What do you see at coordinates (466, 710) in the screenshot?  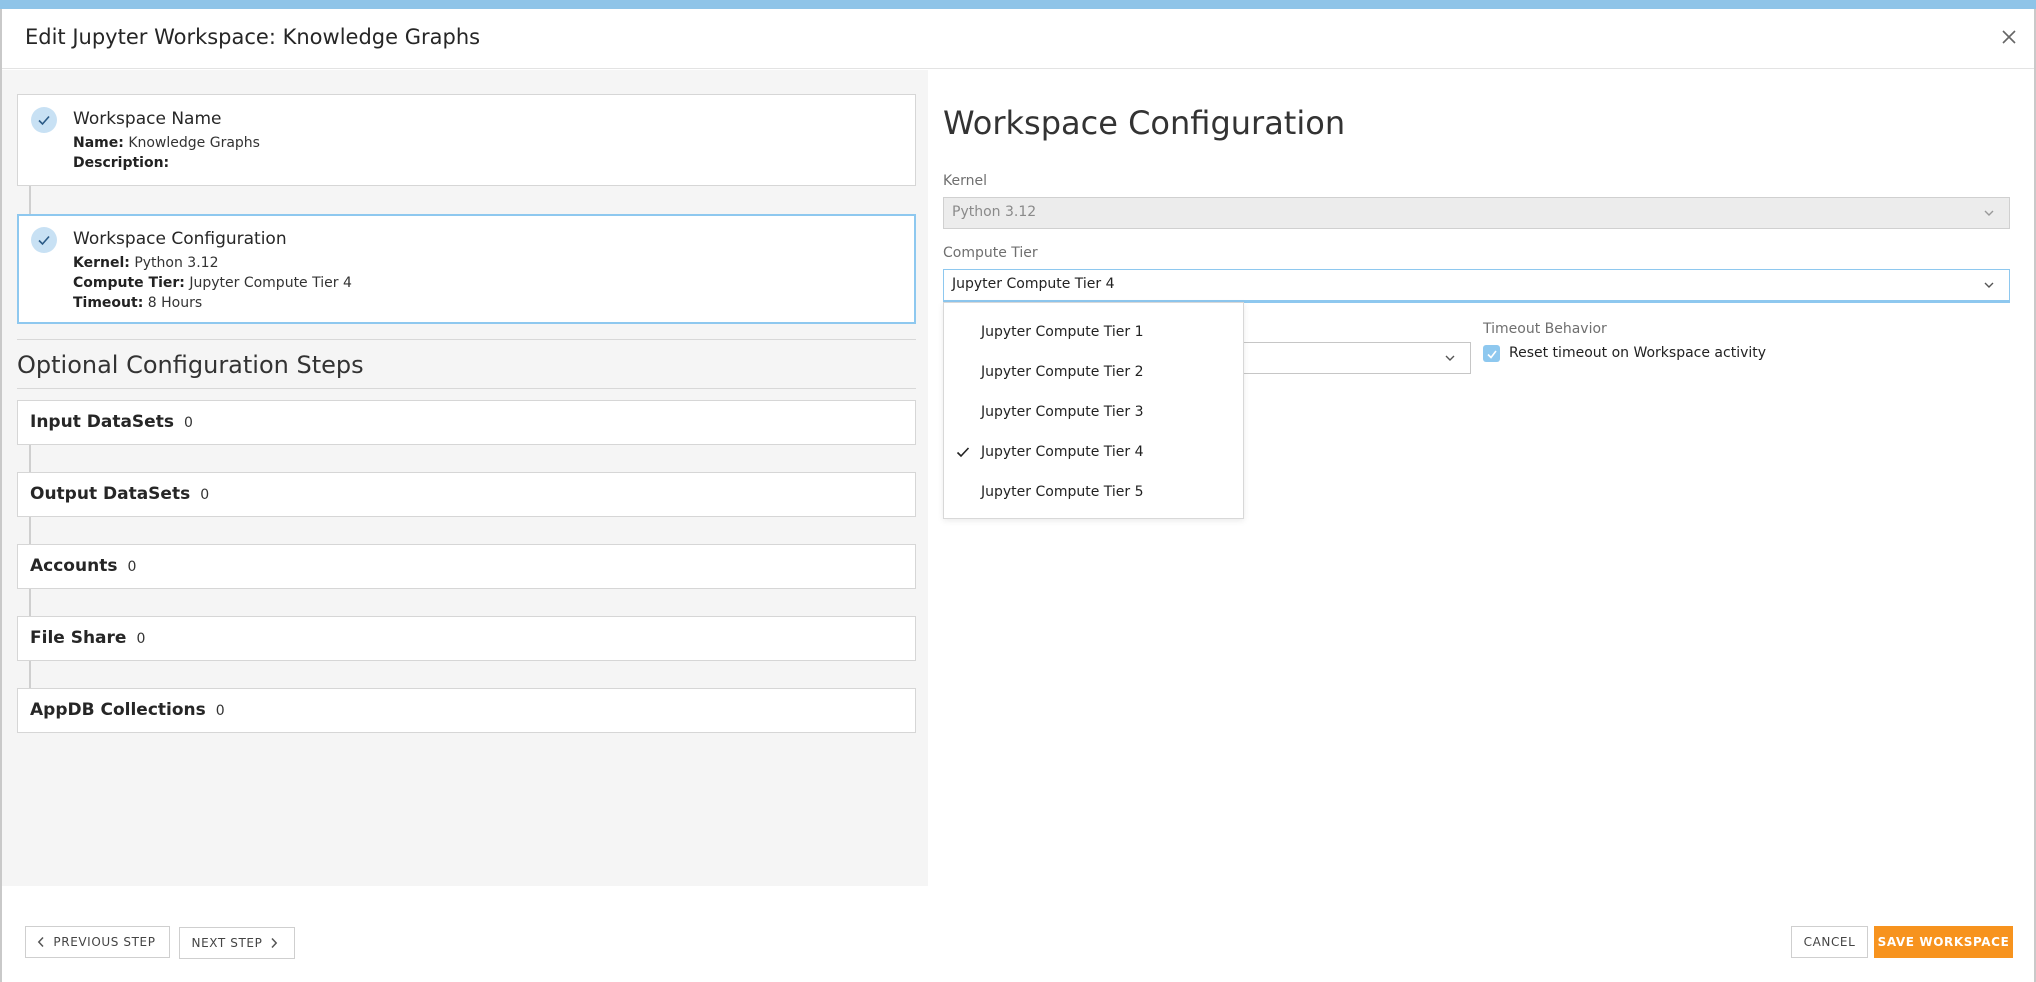 I see `optional-step-appdb-collections: AppDB Collections 0` at bounding box center [466, 710].